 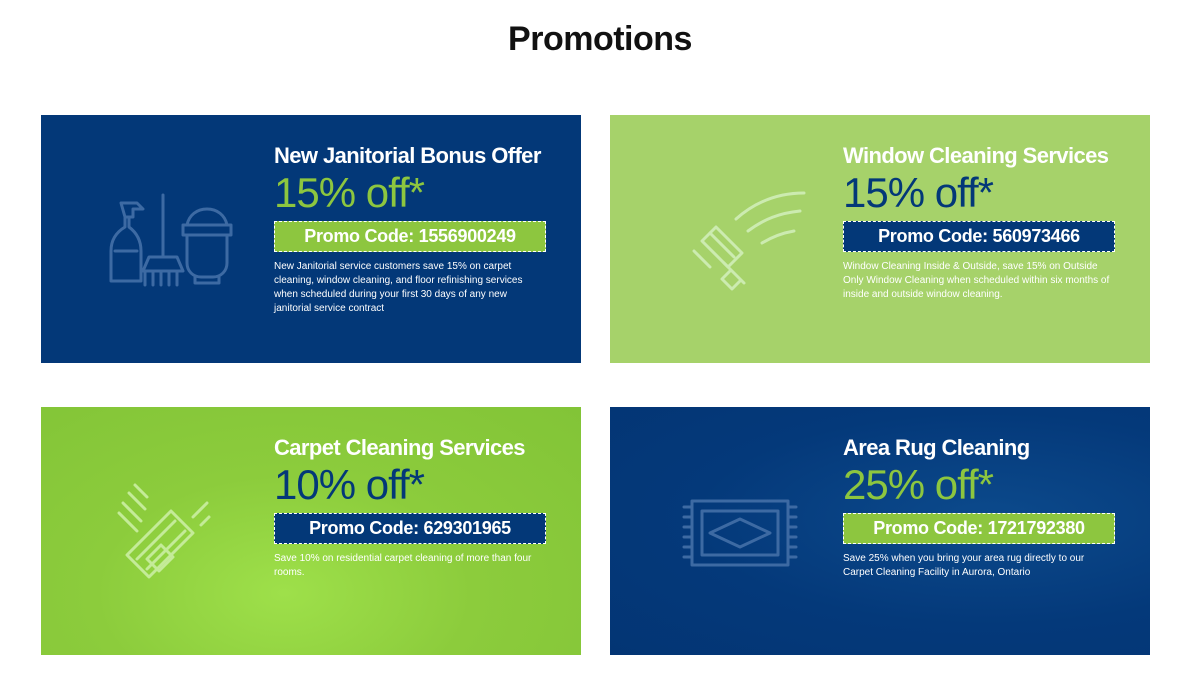 What do you see at coordinates (936, 447) in the screenshot?
I see `promo-title: Area Rug Cleaning` at bounding box center [936, 447].